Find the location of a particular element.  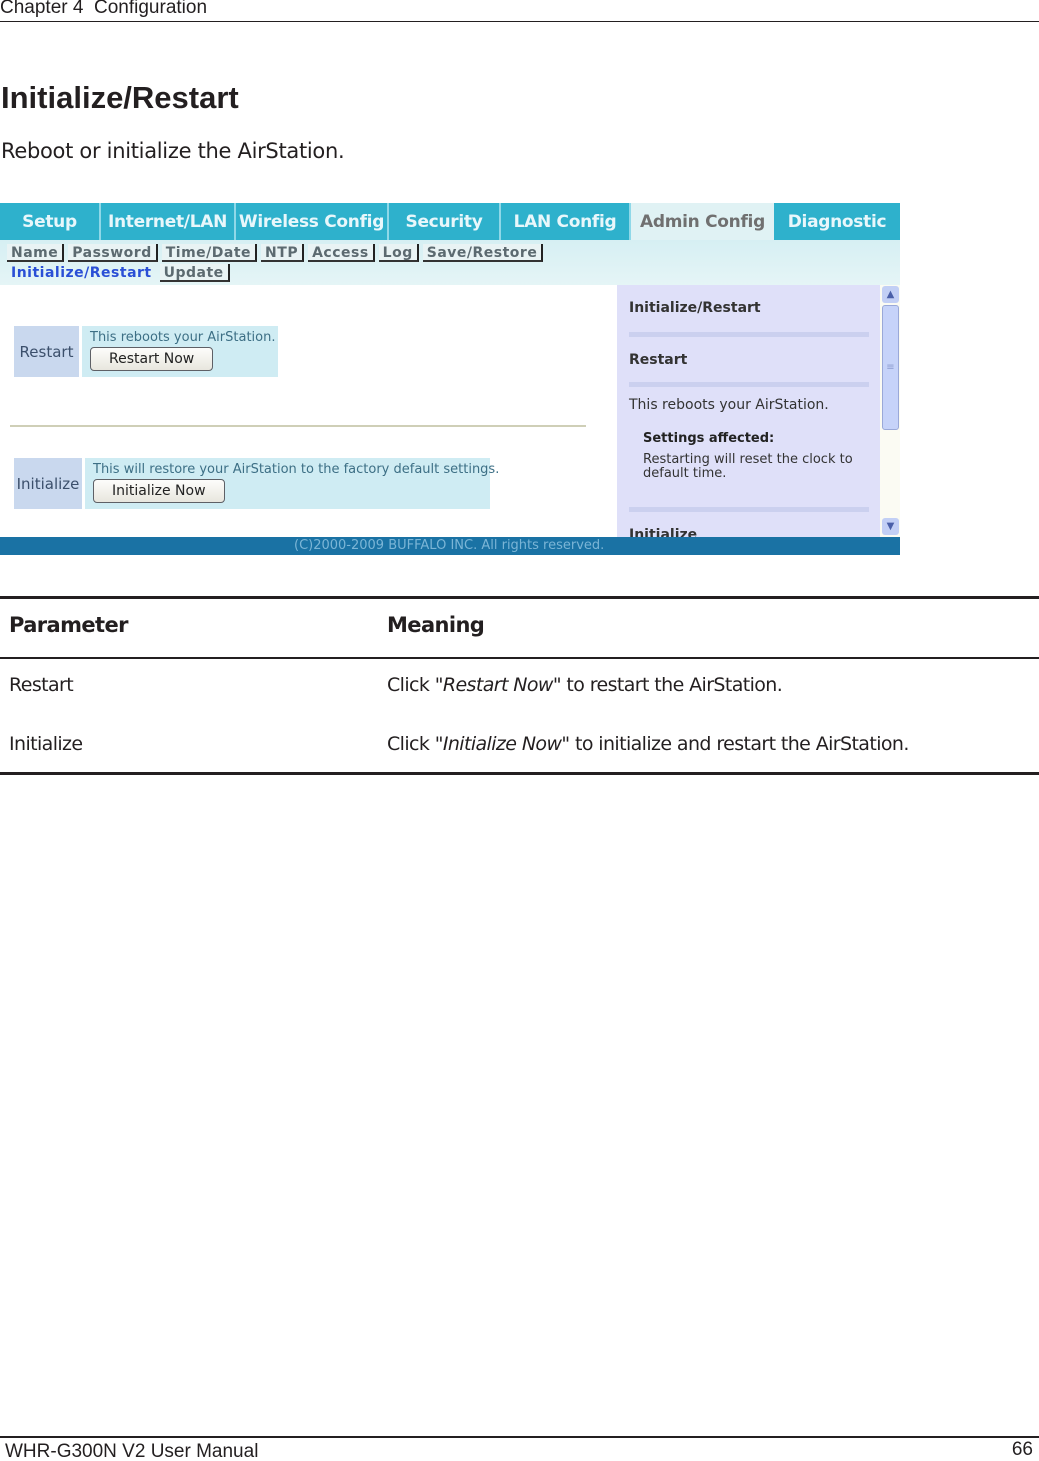

tab-setup: Setup is located at coordinates (50, 221).